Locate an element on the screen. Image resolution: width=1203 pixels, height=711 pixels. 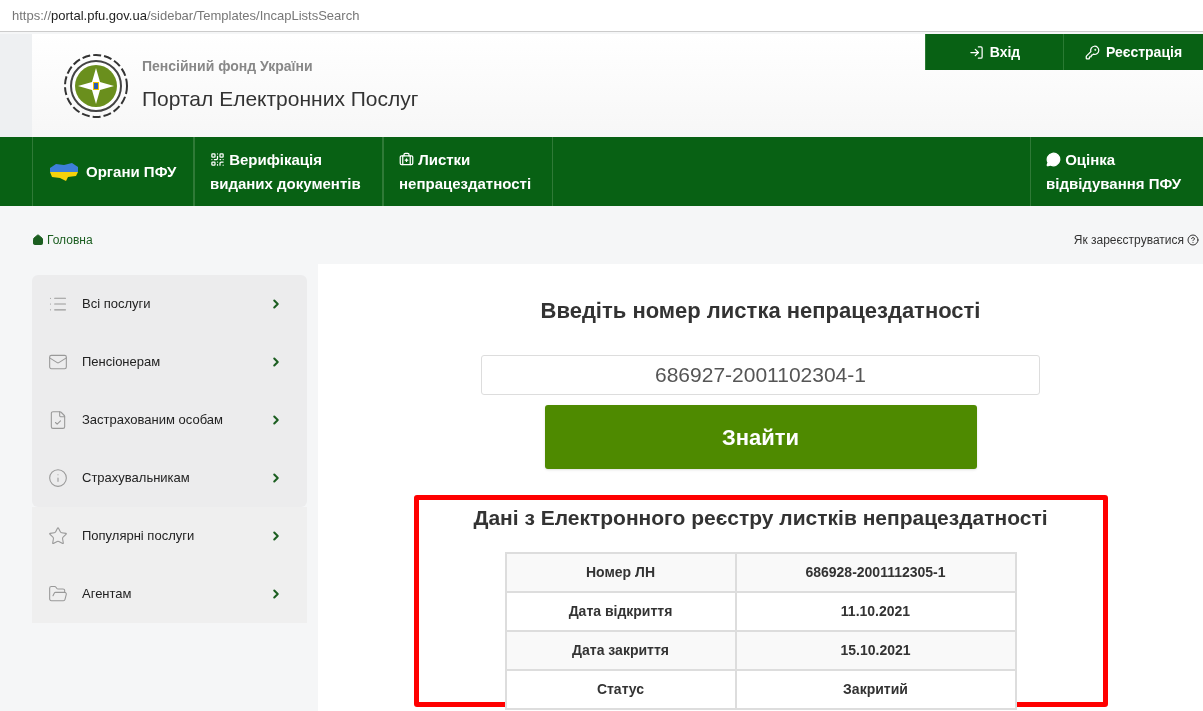
sidebar-item: Застрахованим особам is located at coordinates (169, 420).